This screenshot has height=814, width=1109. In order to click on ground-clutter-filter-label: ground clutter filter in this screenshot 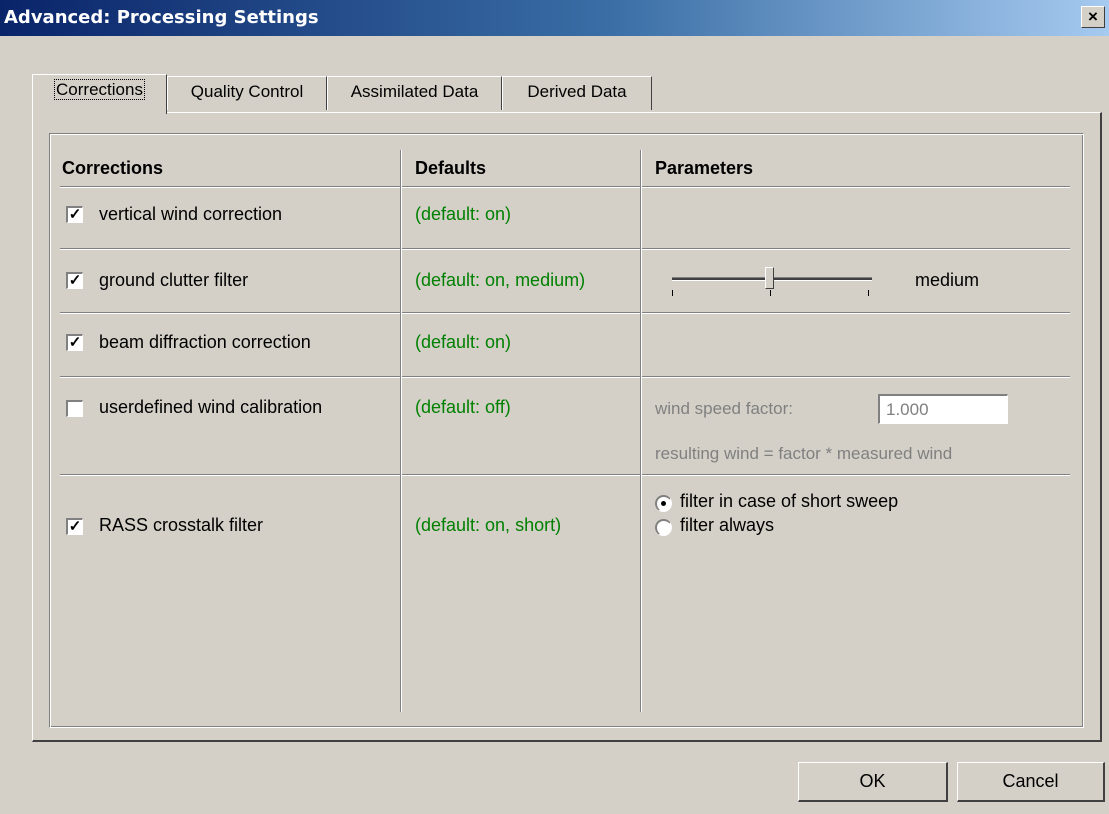, I will do `click(174, 280)`.